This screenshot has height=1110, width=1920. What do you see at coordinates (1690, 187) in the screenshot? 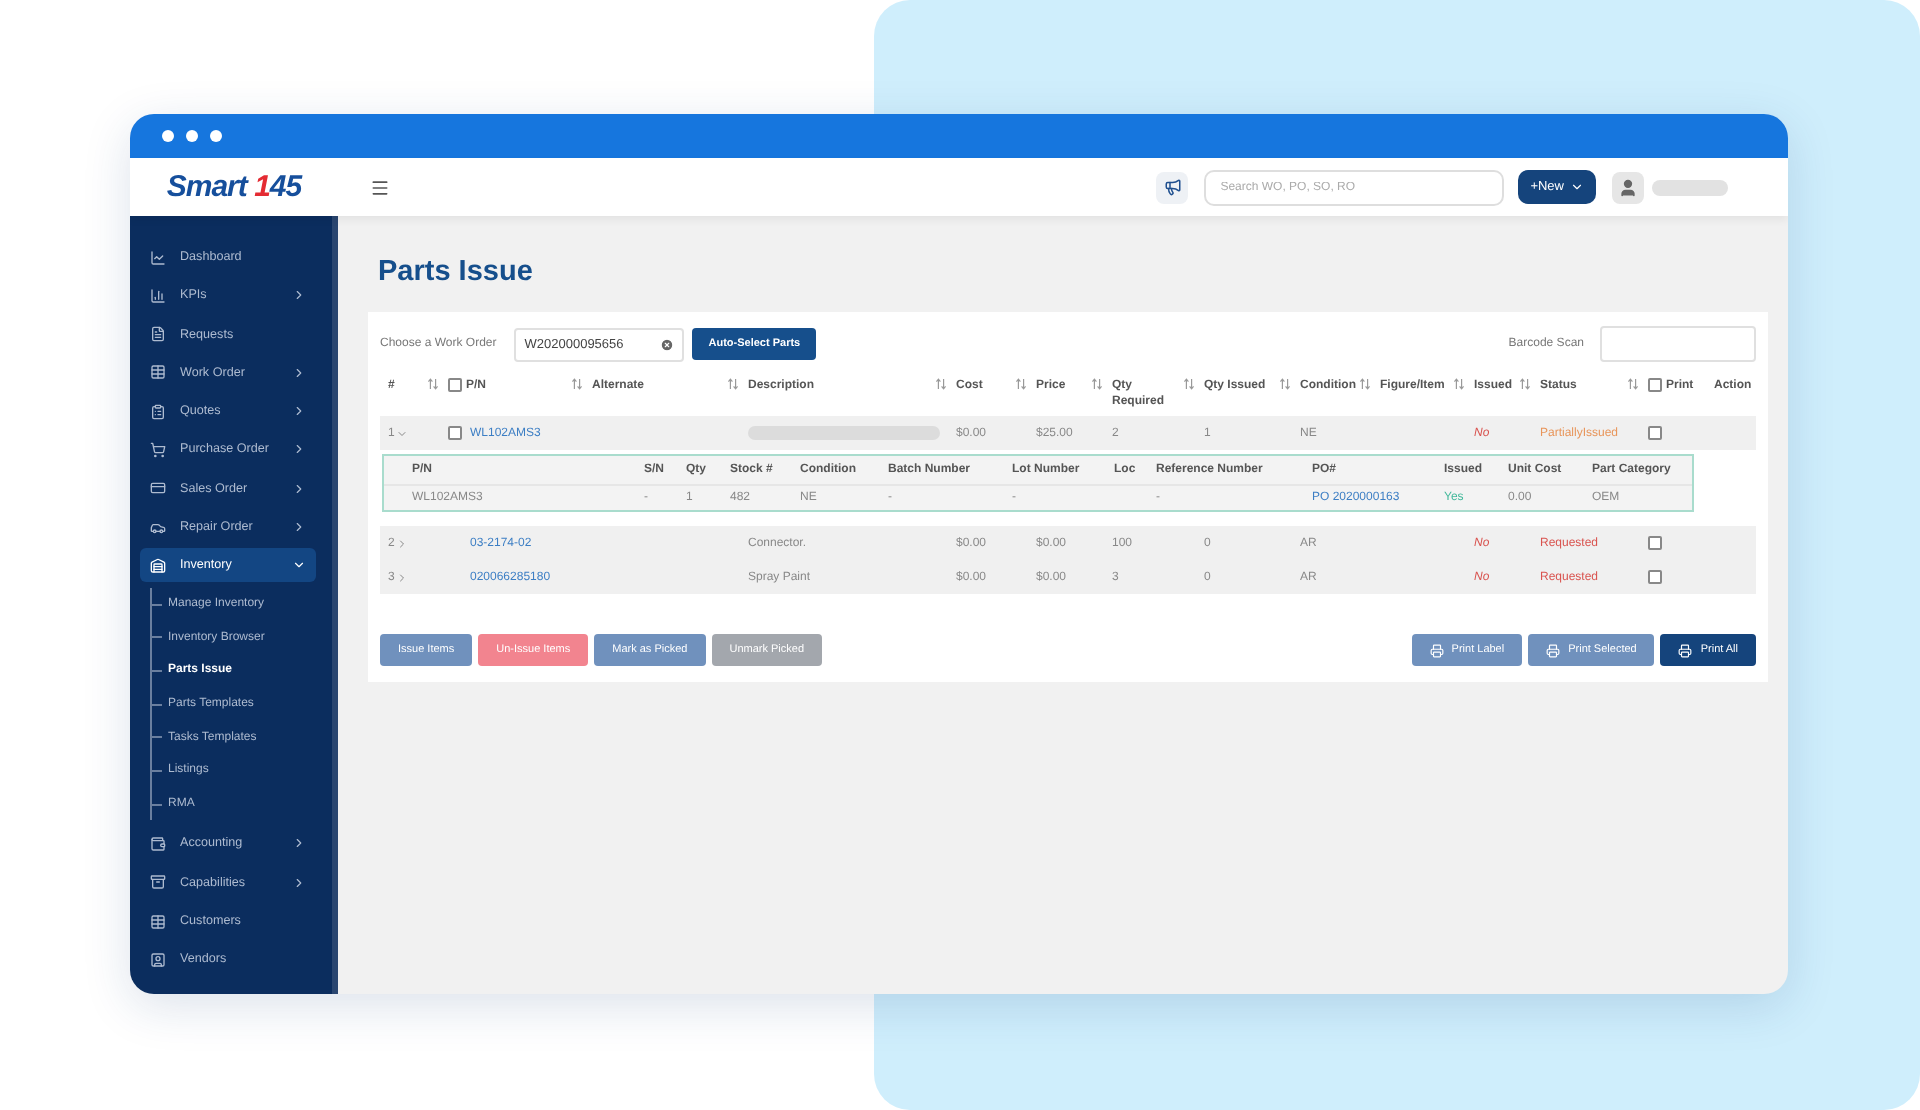
I see `user-name-placeholder` at bounding box center [1690, 187].